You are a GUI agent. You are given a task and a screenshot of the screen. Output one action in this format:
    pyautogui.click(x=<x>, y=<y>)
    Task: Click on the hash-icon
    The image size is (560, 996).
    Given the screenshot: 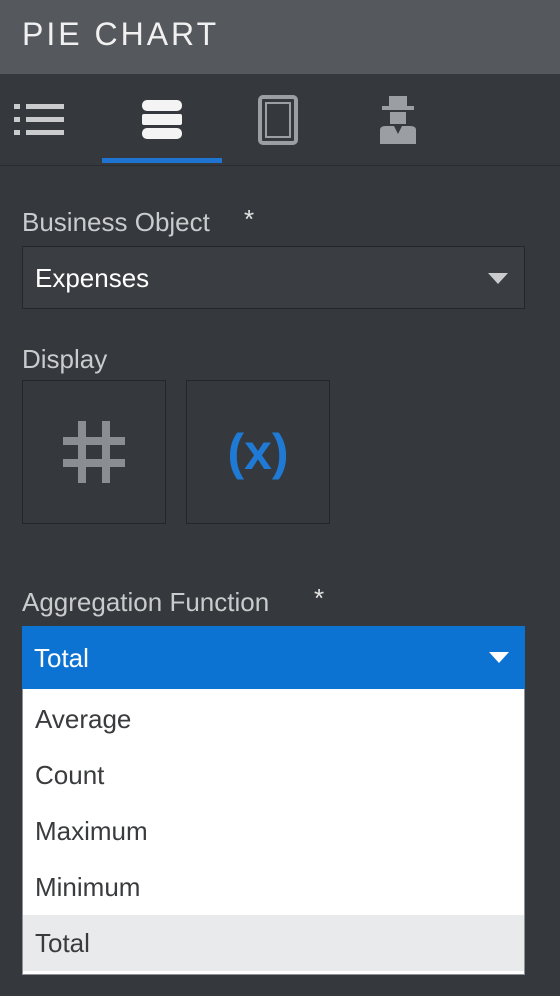 What is the action you would take?
    pyautogui.click(x=94, y=452)
    